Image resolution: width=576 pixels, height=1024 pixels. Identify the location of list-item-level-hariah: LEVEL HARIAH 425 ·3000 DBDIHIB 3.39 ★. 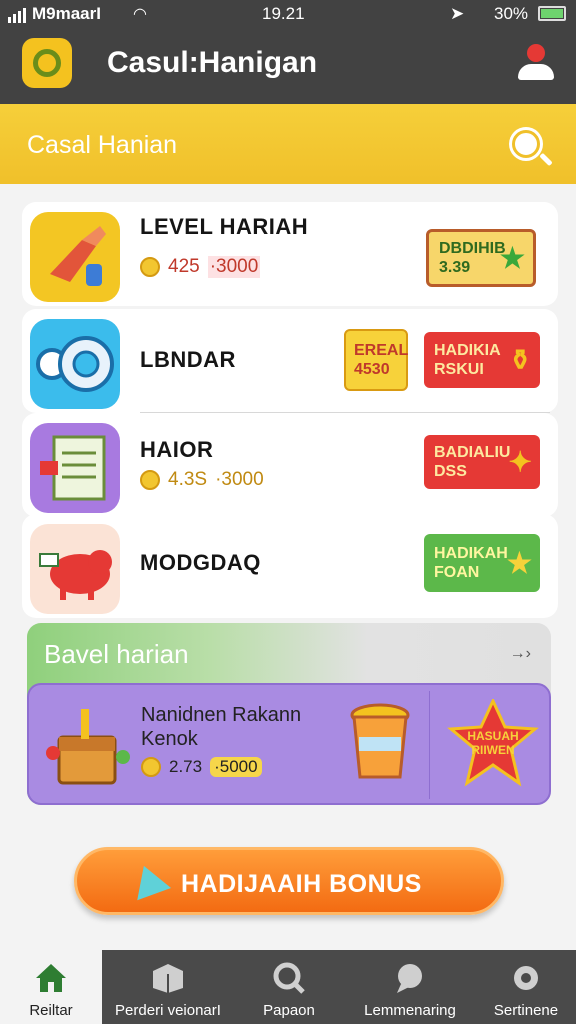
(290, 254).